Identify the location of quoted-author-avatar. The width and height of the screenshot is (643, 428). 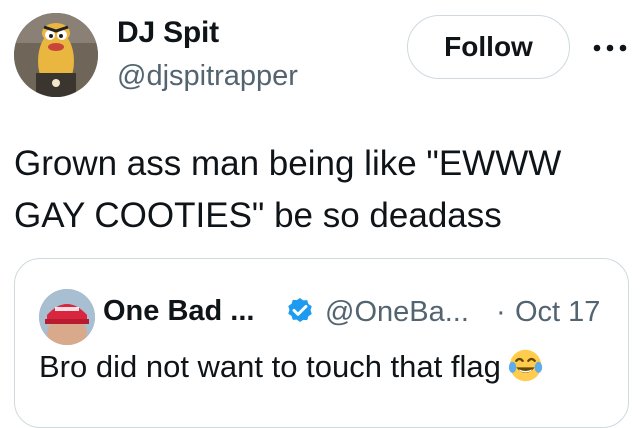
(67, 317).